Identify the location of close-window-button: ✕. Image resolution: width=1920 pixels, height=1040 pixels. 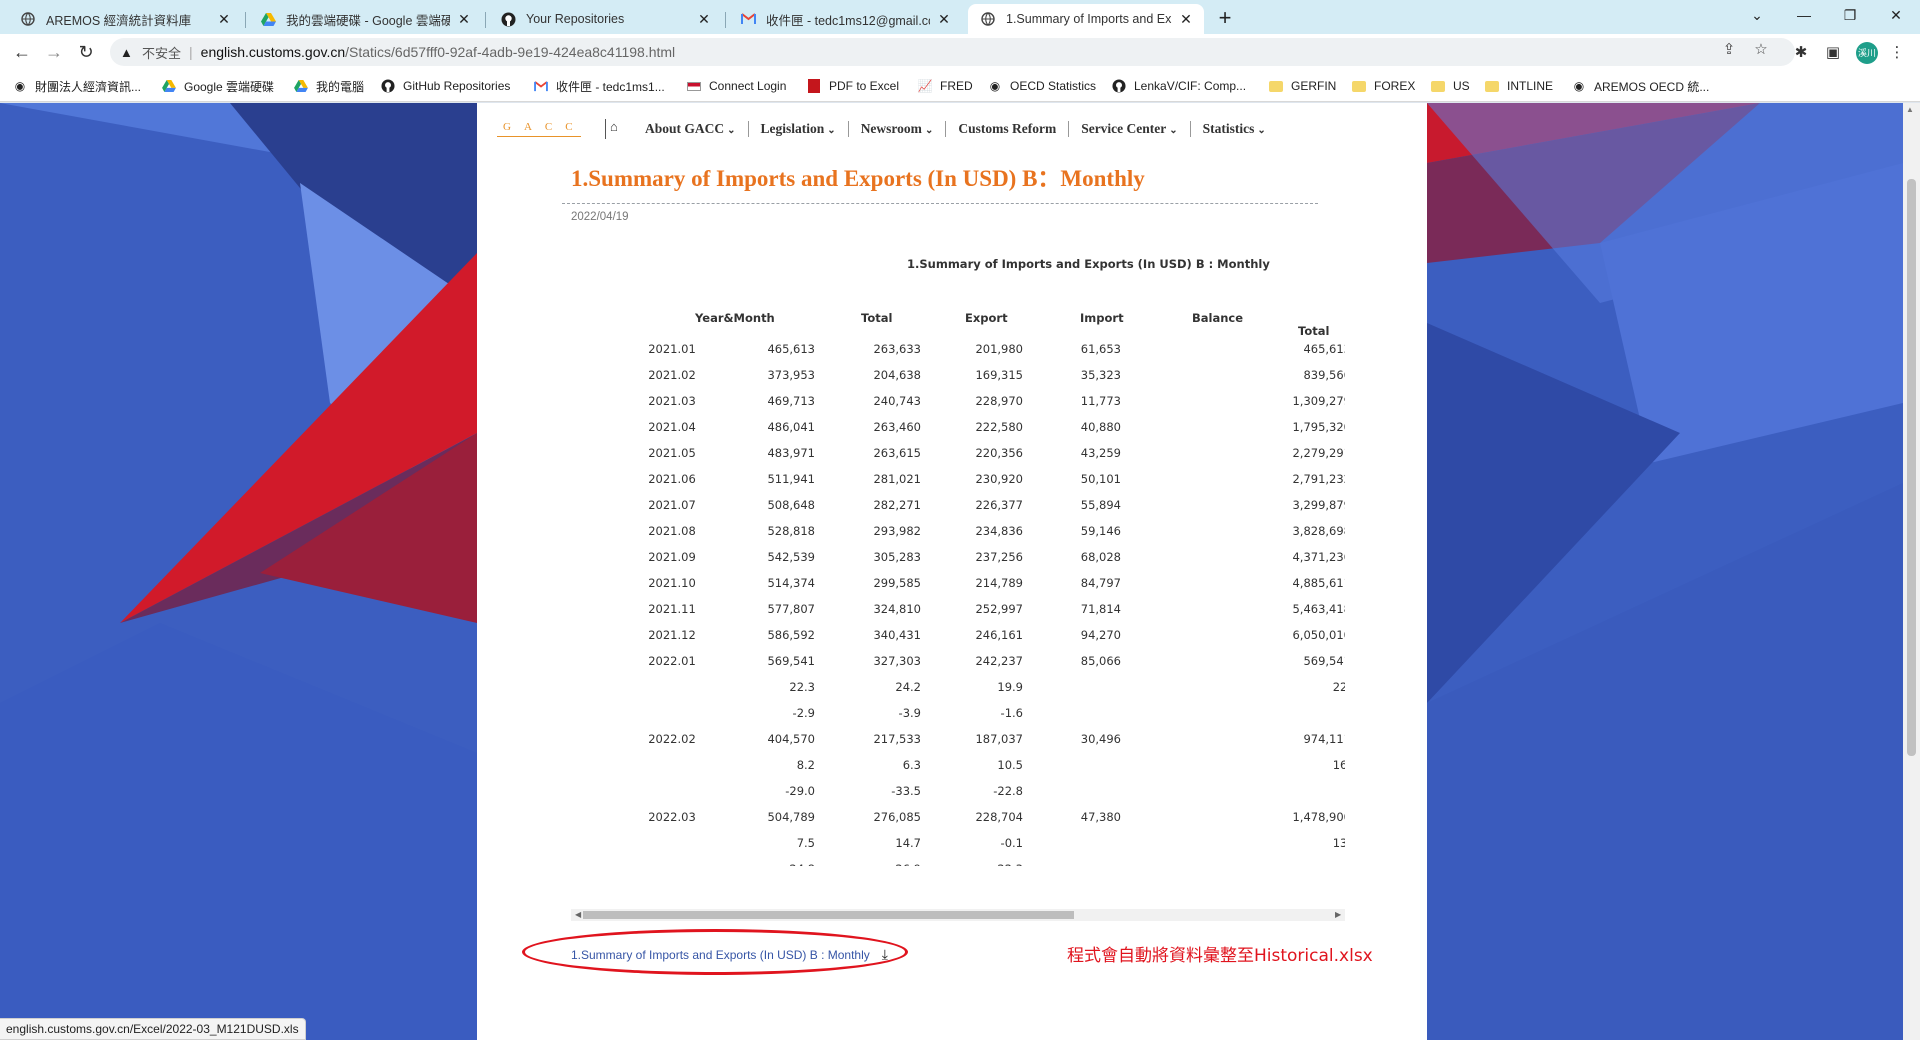
(1896, 15).